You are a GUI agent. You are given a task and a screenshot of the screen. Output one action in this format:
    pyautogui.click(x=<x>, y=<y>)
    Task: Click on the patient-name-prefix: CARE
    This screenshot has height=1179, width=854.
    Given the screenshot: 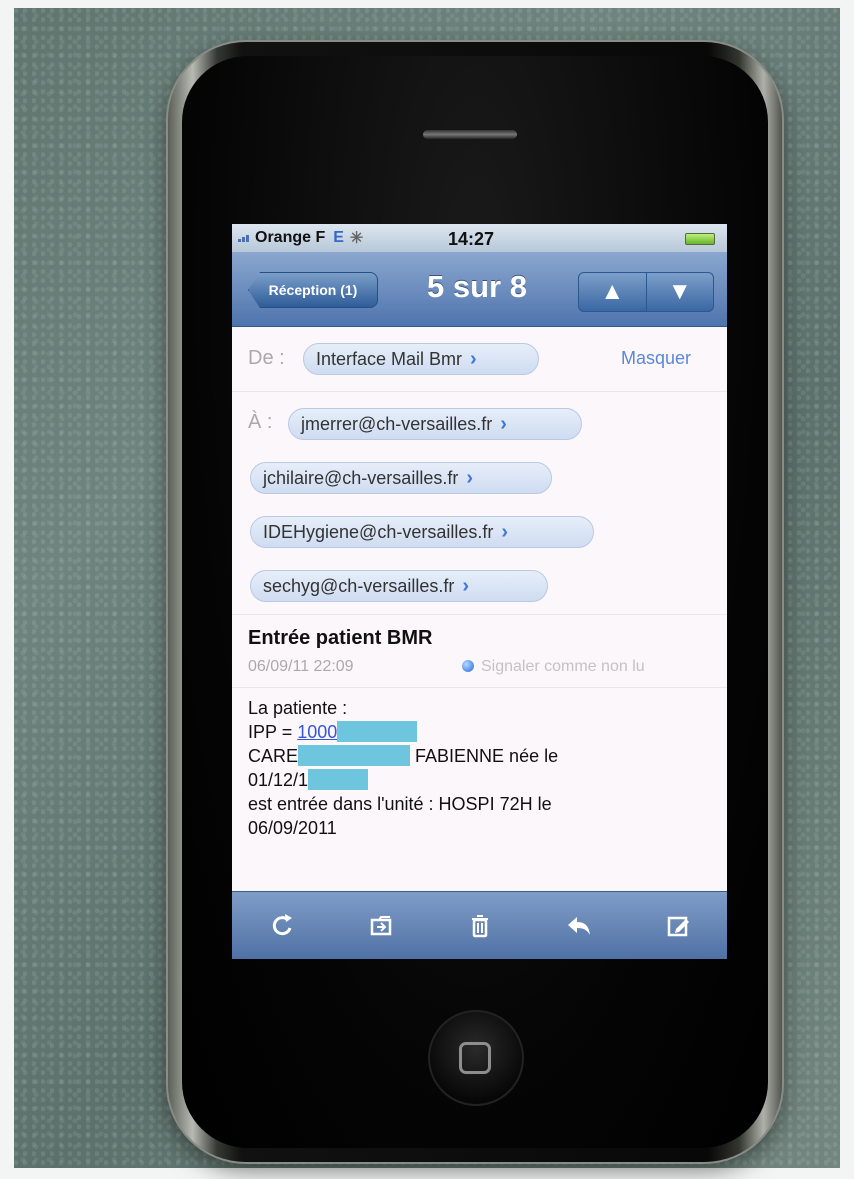 What is the action you would take?
    pyautogui.click(x=273, y=756)
    